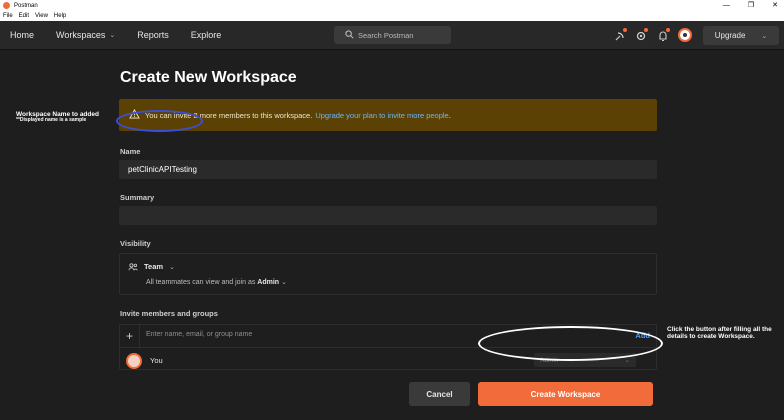  I want to click on visibility-description-text: All teammates can view and join as, so click(201, 282).